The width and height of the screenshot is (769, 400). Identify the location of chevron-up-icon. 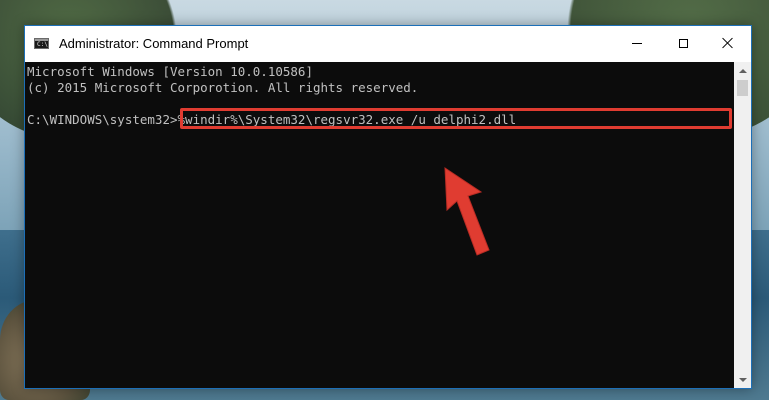
(742, 70).